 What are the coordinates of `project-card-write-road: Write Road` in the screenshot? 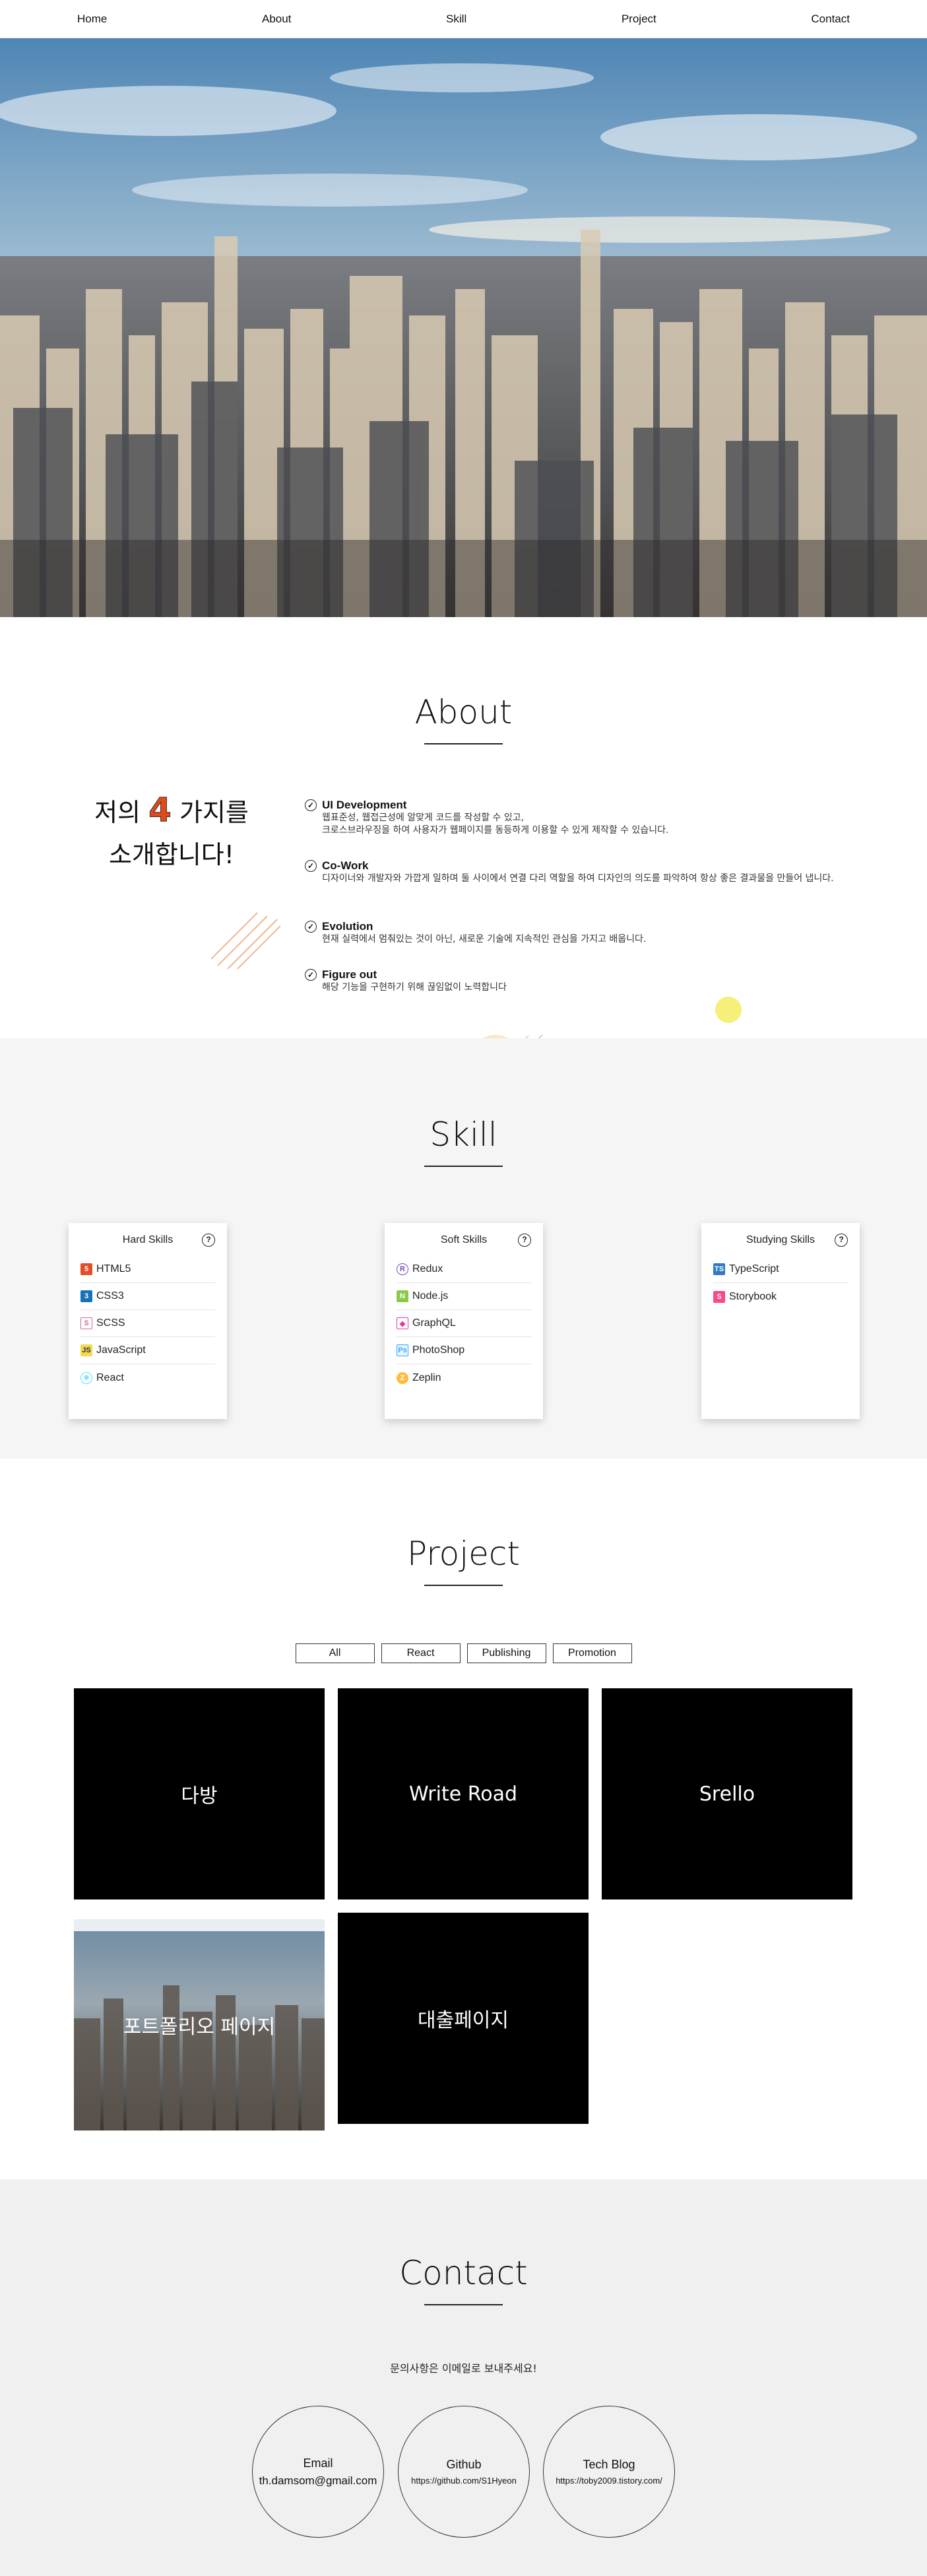 It's located at (463, 1793).